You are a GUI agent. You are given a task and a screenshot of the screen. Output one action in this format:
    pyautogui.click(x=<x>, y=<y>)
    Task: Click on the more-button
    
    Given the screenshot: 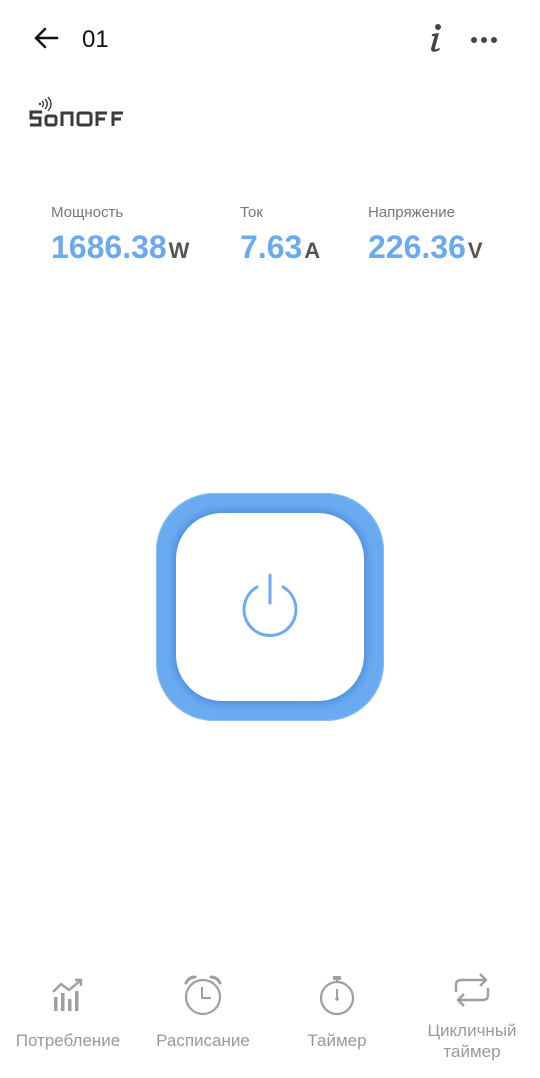 What is the action you would take?
    pyautogui.click(x=484, y=40)
    